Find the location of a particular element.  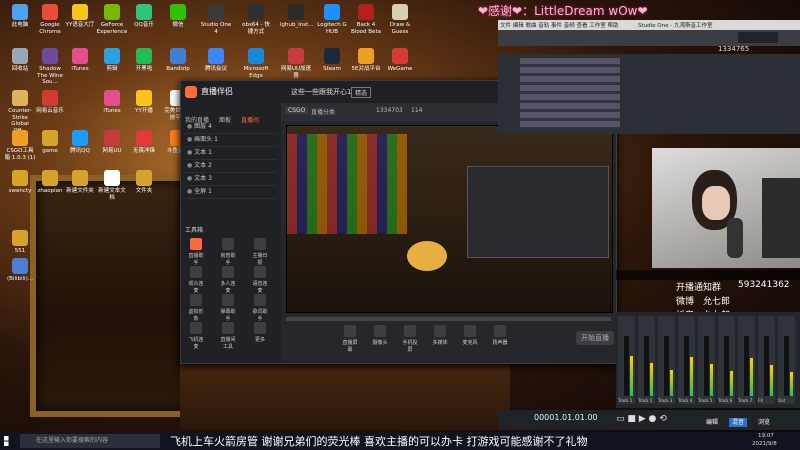

desktop-icon-label: YY开播 is located at coordinates (144, 111).